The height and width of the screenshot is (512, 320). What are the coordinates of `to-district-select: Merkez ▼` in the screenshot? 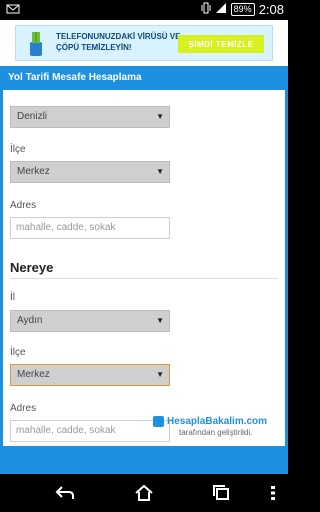 It's located at (90, 375).